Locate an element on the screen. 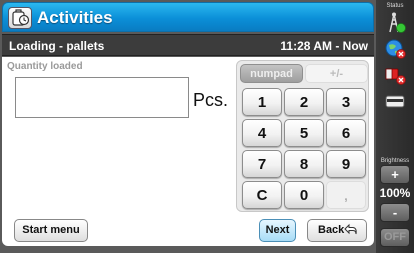 Image resolution: width=414 pixels, height=253 pixels. key-clear: C is located at coordinates (262, 195).